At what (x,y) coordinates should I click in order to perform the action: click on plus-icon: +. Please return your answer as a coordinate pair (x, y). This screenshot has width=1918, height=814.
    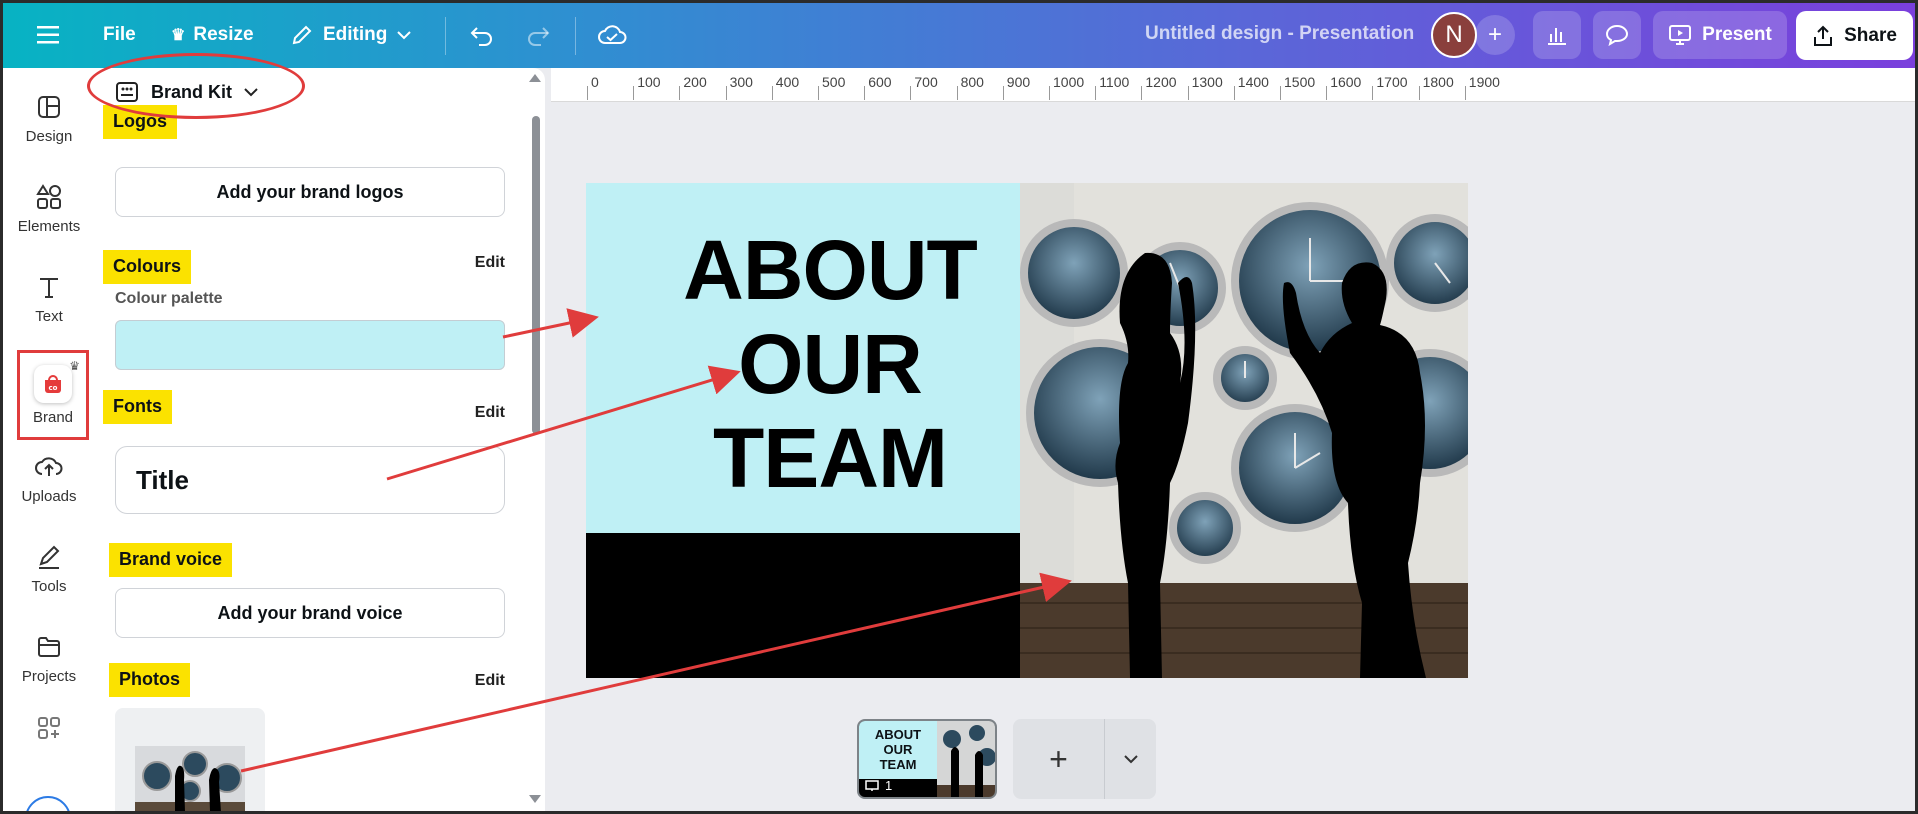
    Looking at the image, I should click on (1058, 758).